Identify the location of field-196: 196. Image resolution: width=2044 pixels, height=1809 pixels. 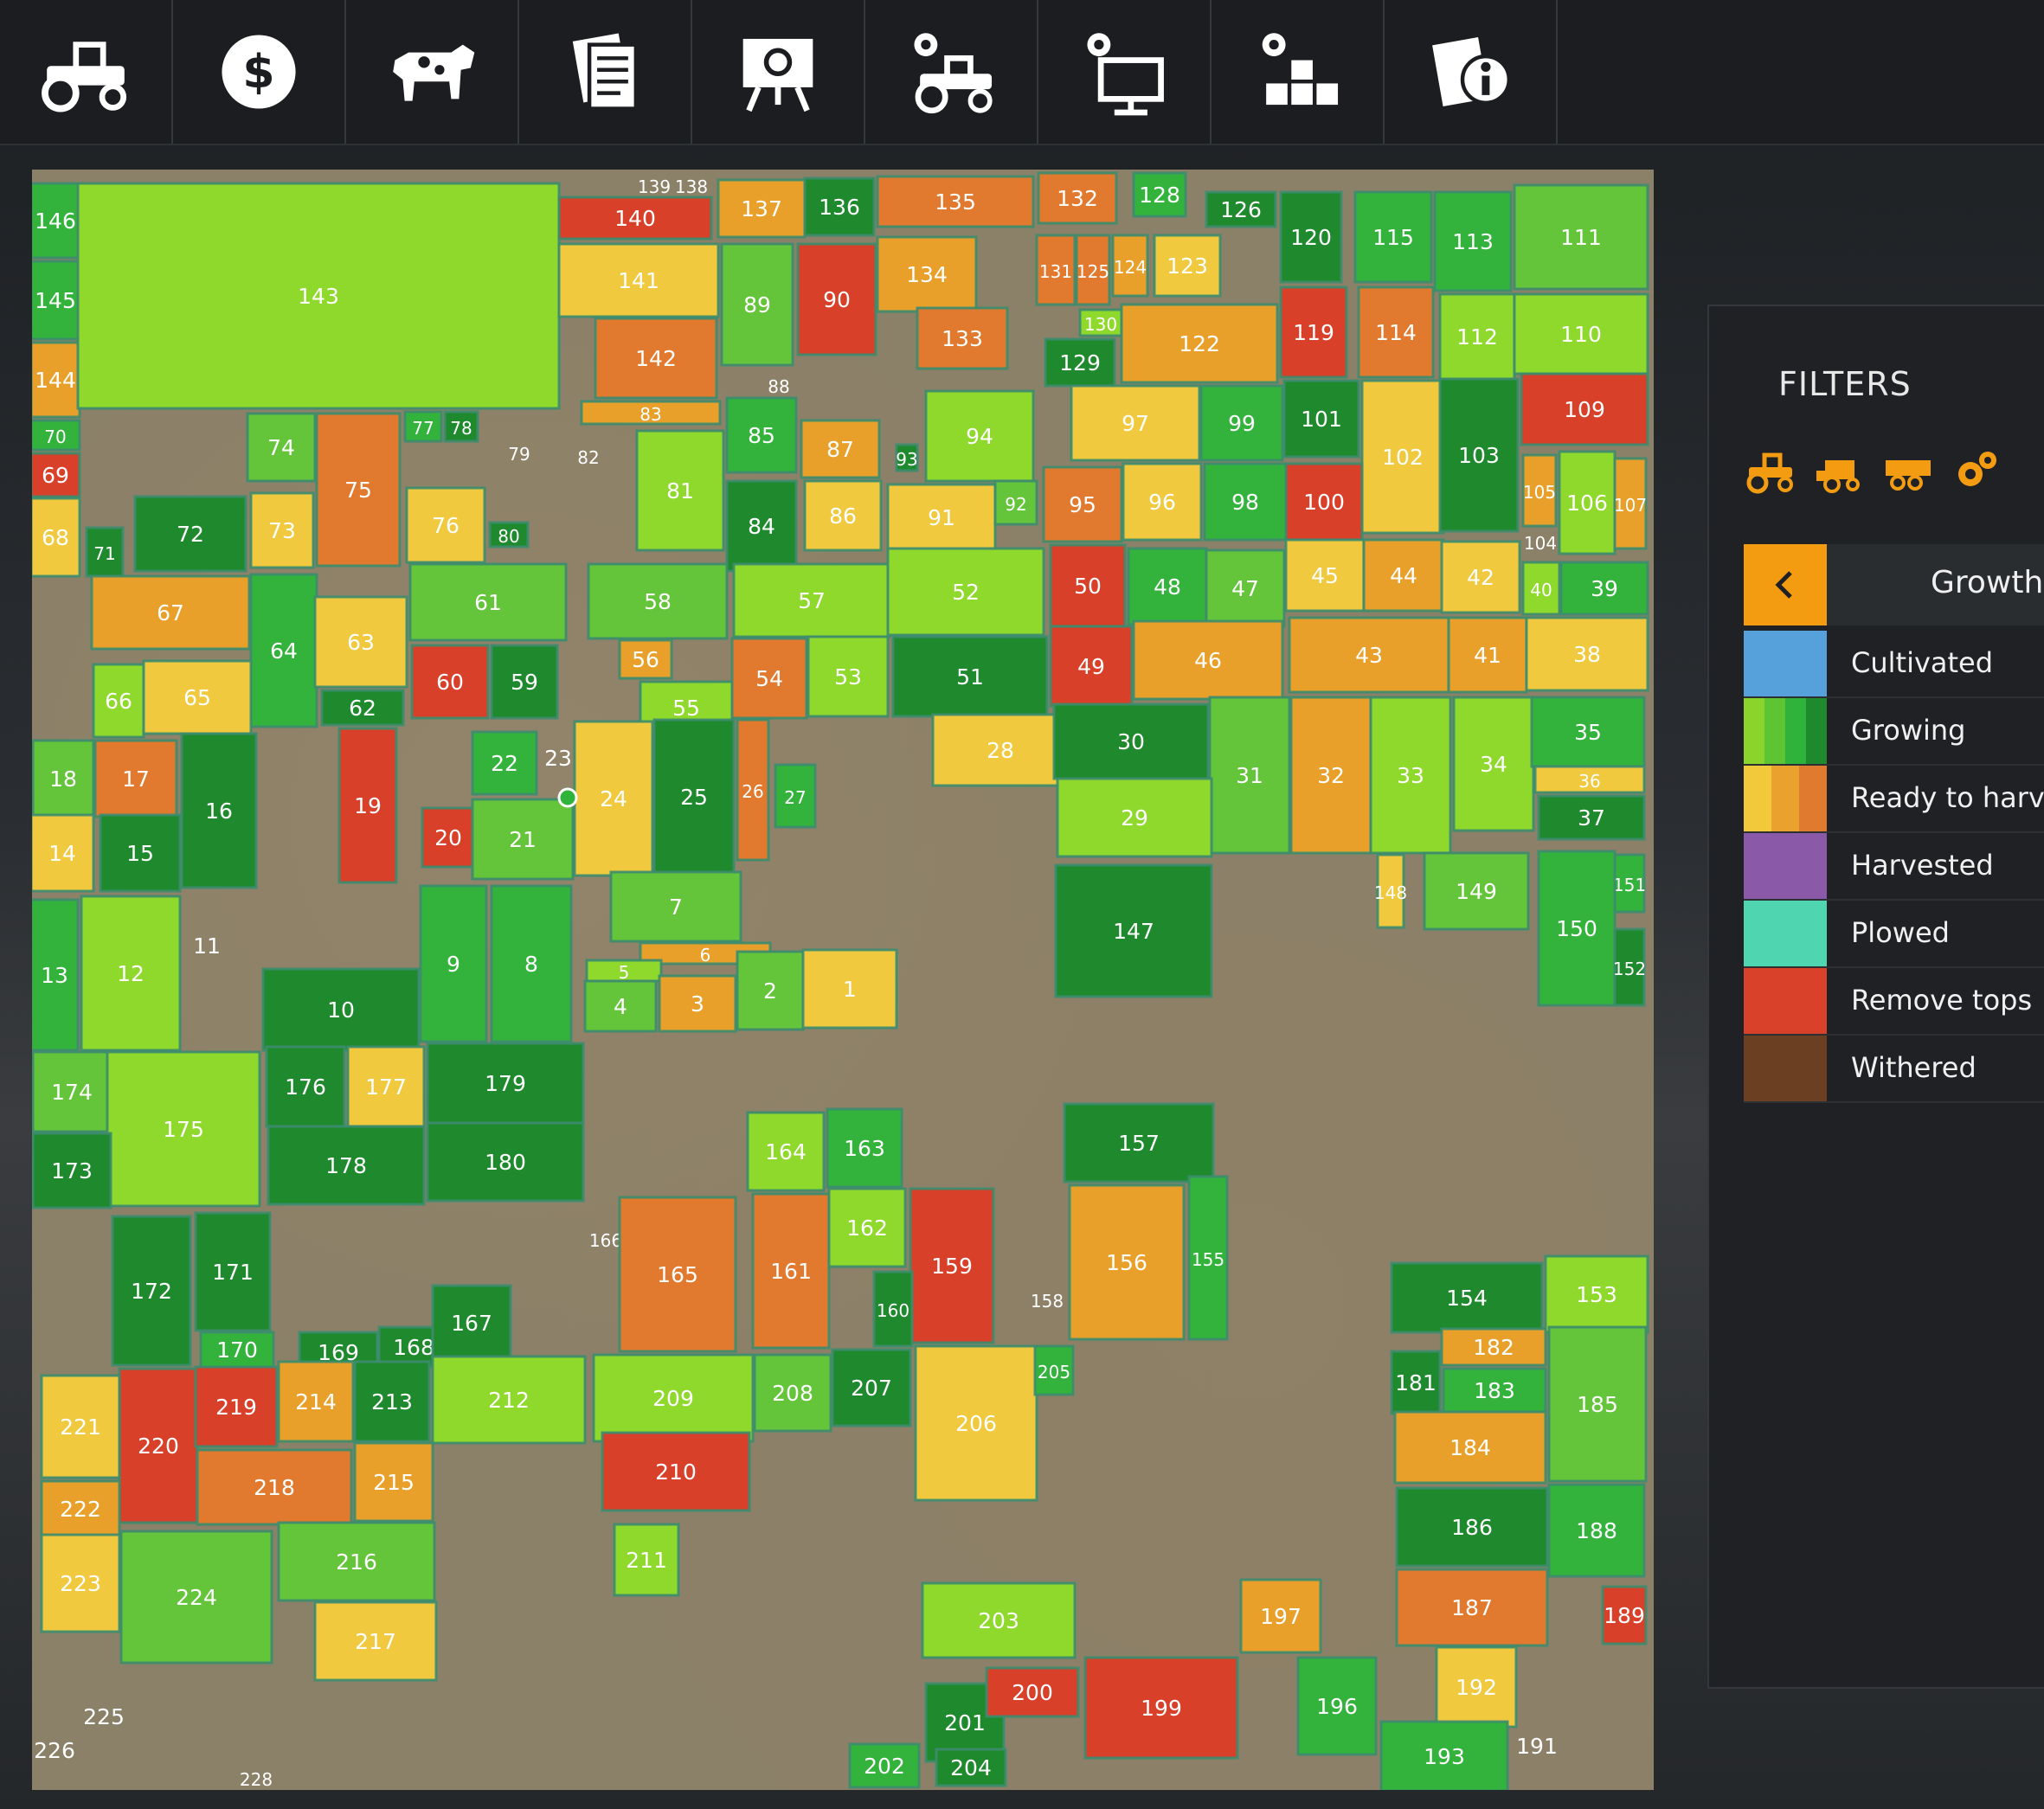
(1337, 1706).